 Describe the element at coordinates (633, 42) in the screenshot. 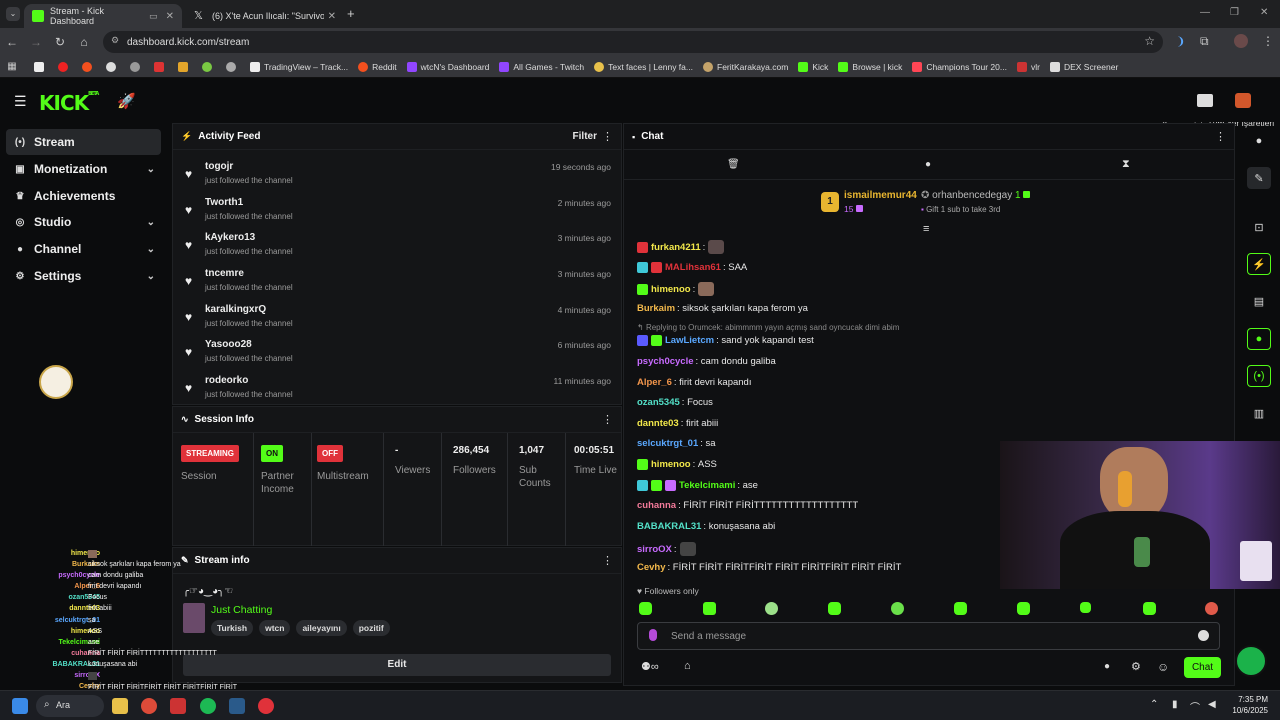

I see `address-bar: ⚙ dashboard.kick.com/stream ☆` at that location.